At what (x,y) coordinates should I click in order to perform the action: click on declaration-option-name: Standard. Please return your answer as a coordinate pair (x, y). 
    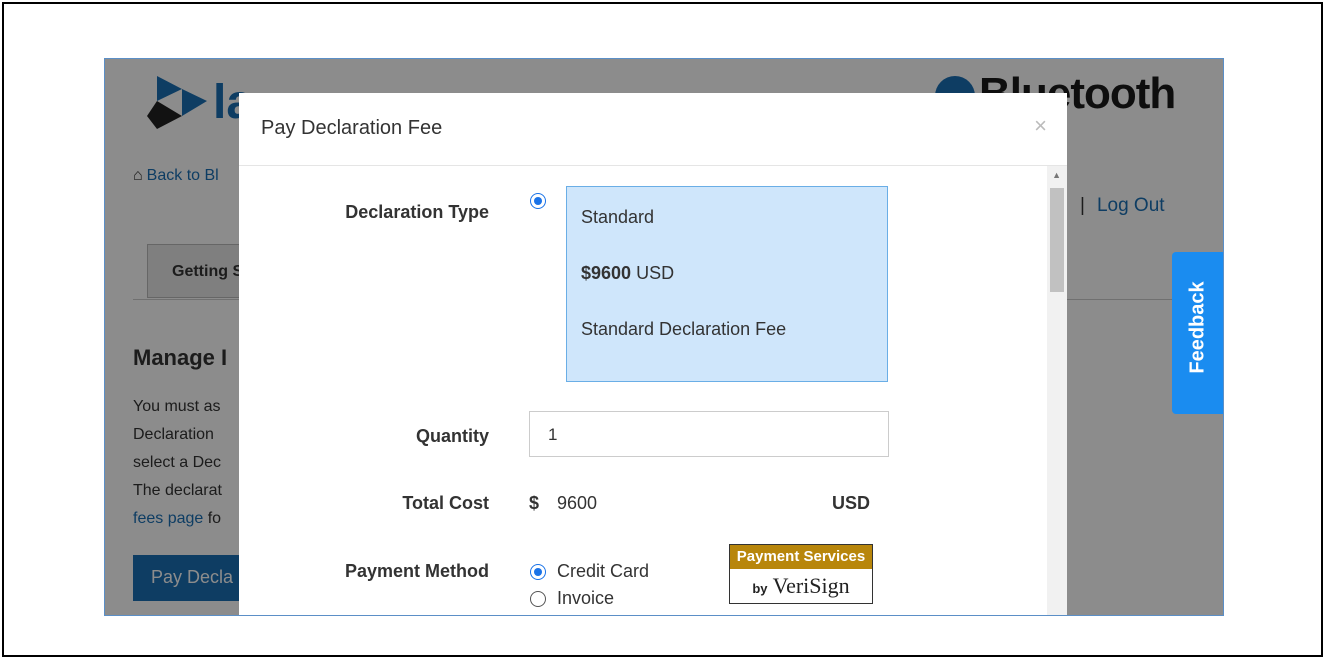
    Looking at the image, I should click on (618, 217).